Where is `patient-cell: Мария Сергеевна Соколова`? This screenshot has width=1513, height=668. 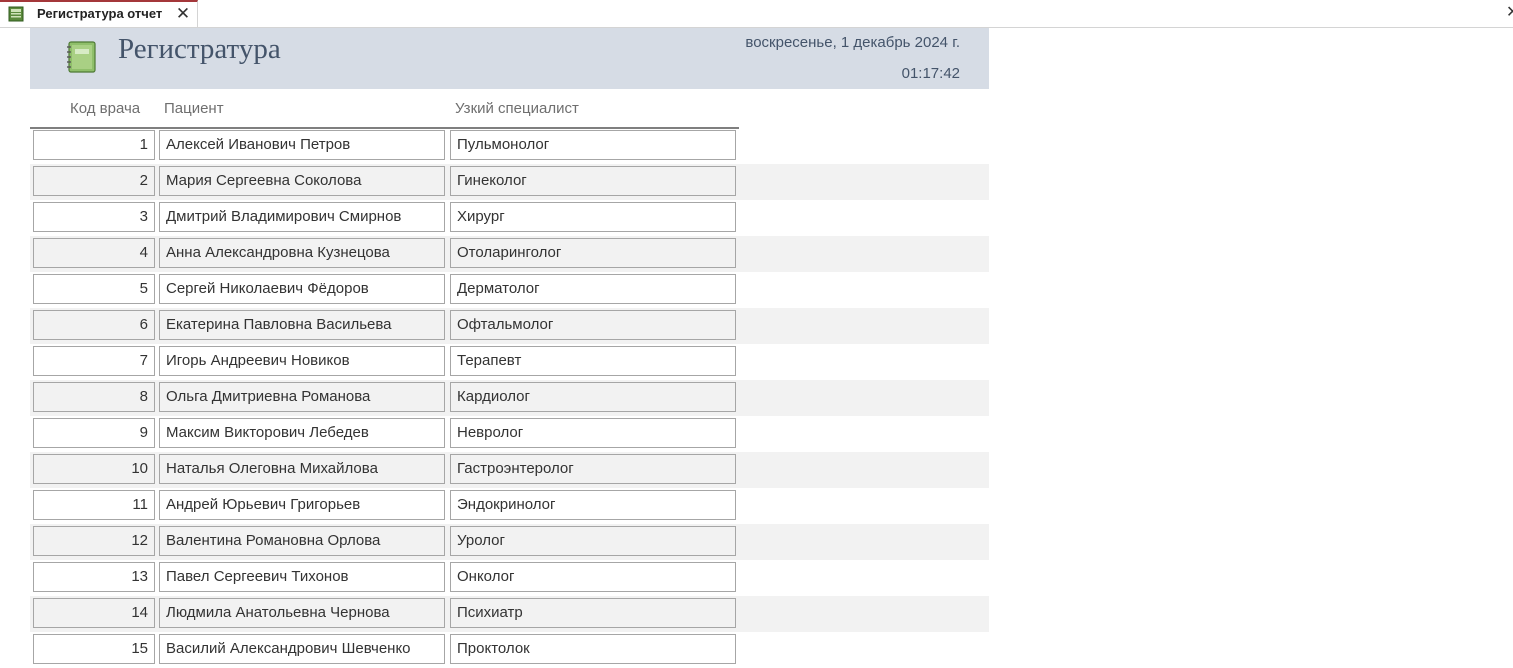 patient-cell: Мария Сергеевна Соколова is located at coordinates (302, 181).